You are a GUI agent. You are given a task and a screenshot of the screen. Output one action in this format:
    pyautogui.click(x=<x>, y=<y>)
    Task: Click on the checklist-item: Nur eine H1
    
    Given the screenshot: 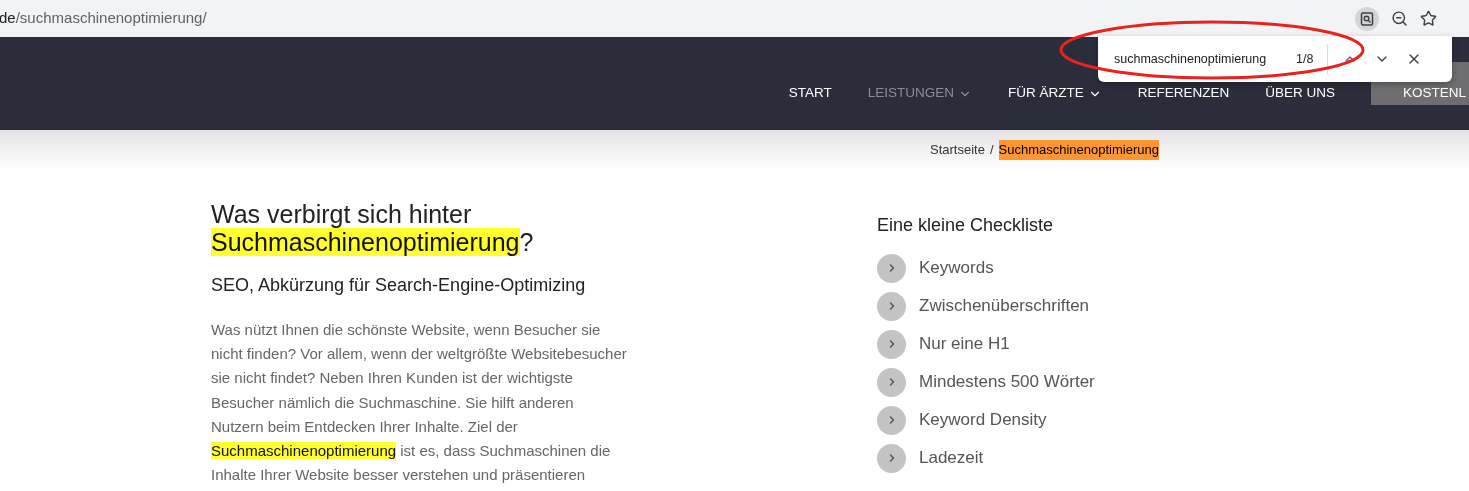 What is the action you would take?
    pyautogui.click(x=964, y=344)
    